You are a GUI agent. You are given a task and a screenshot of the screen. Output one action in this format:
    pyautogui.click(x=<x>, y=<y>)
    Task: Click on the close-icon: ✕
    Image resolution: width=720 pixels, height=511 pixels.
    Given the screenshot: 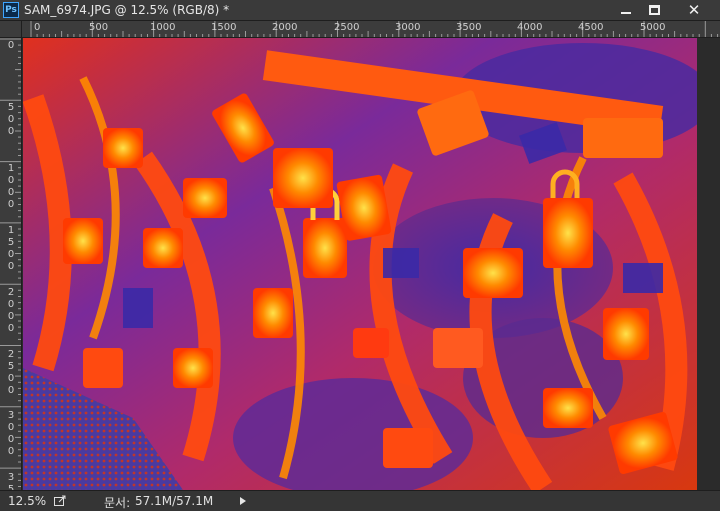 What is the action you would take?
    pyautogui.click(x=694, y=10)
    